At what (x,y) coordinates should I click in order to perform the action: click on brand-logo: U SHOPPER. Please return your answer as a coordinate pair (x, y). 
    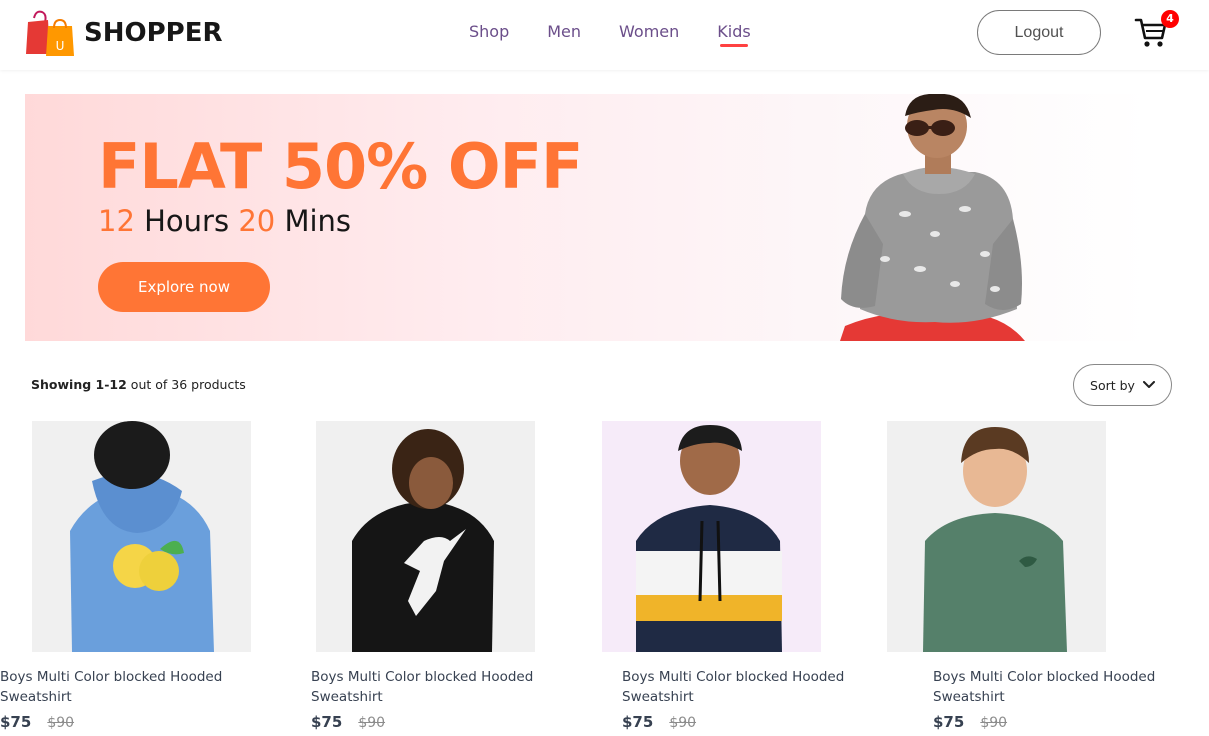
    Looking at the image, I should click on (124, 33).